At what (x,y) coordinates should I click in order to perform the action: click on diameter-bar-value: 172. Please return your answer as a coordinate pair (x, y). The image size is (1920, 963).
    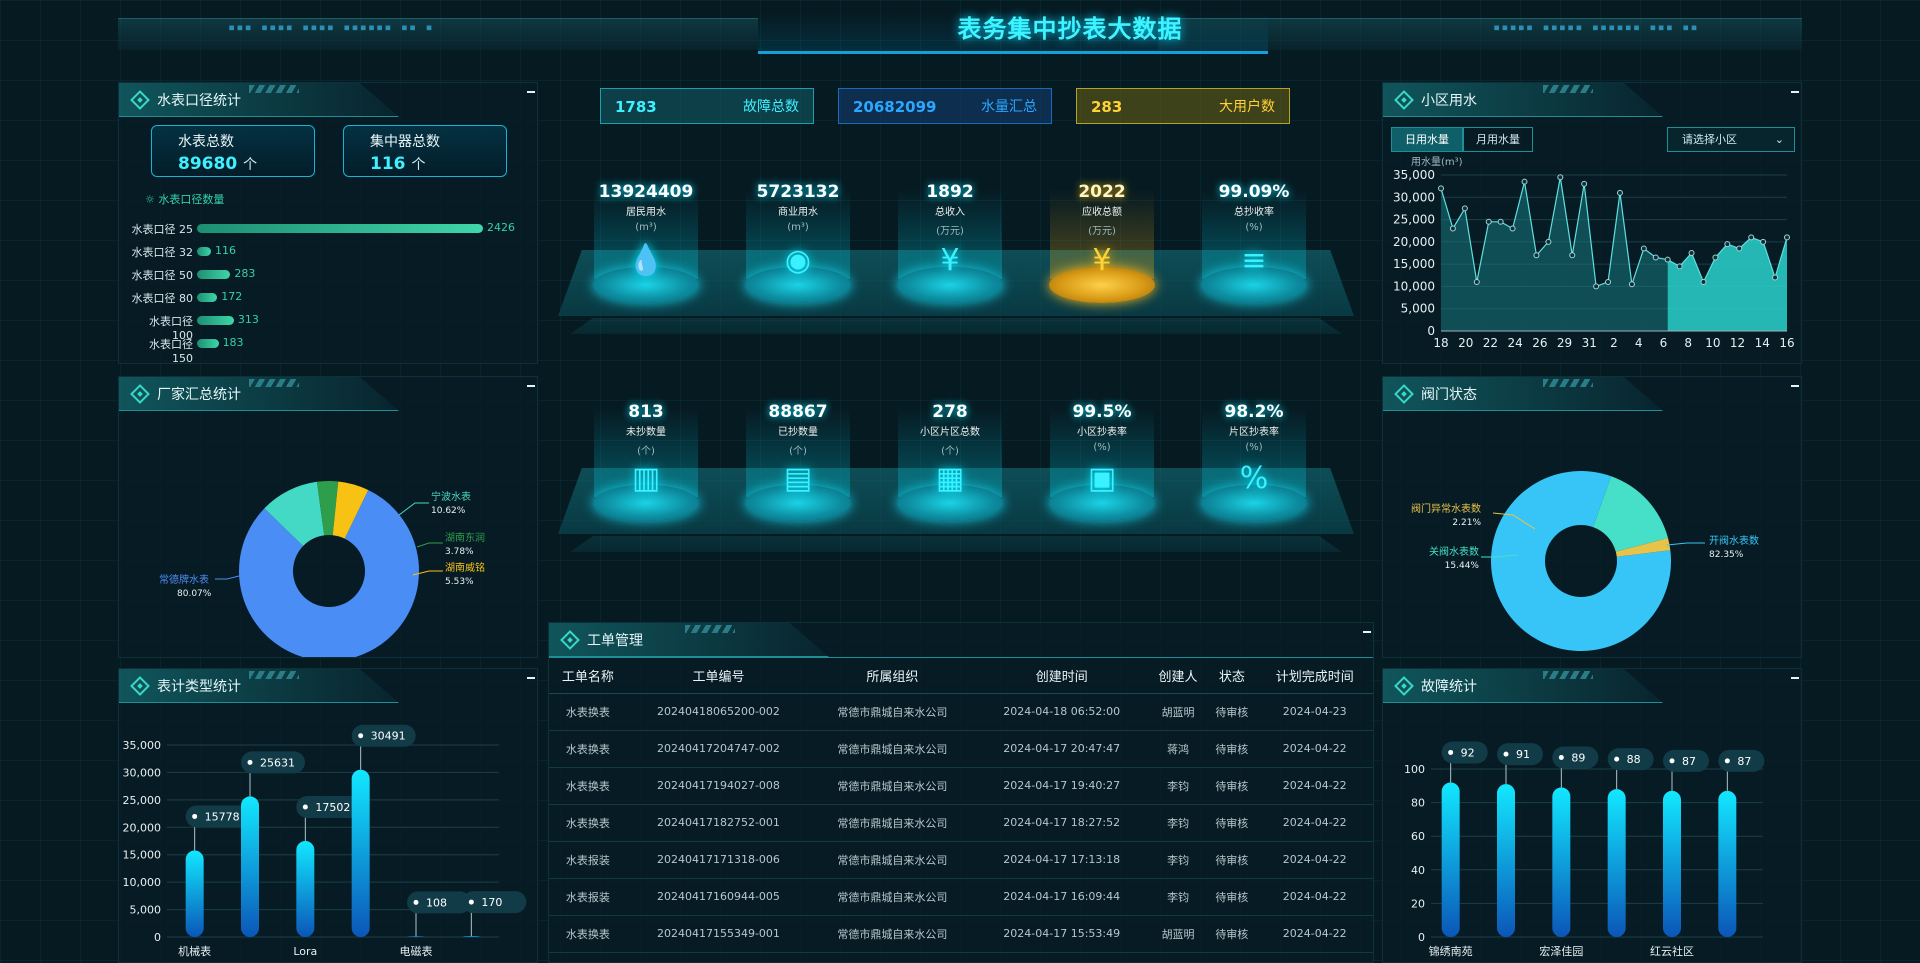
    Looking at the image, I should click on (232, 296).